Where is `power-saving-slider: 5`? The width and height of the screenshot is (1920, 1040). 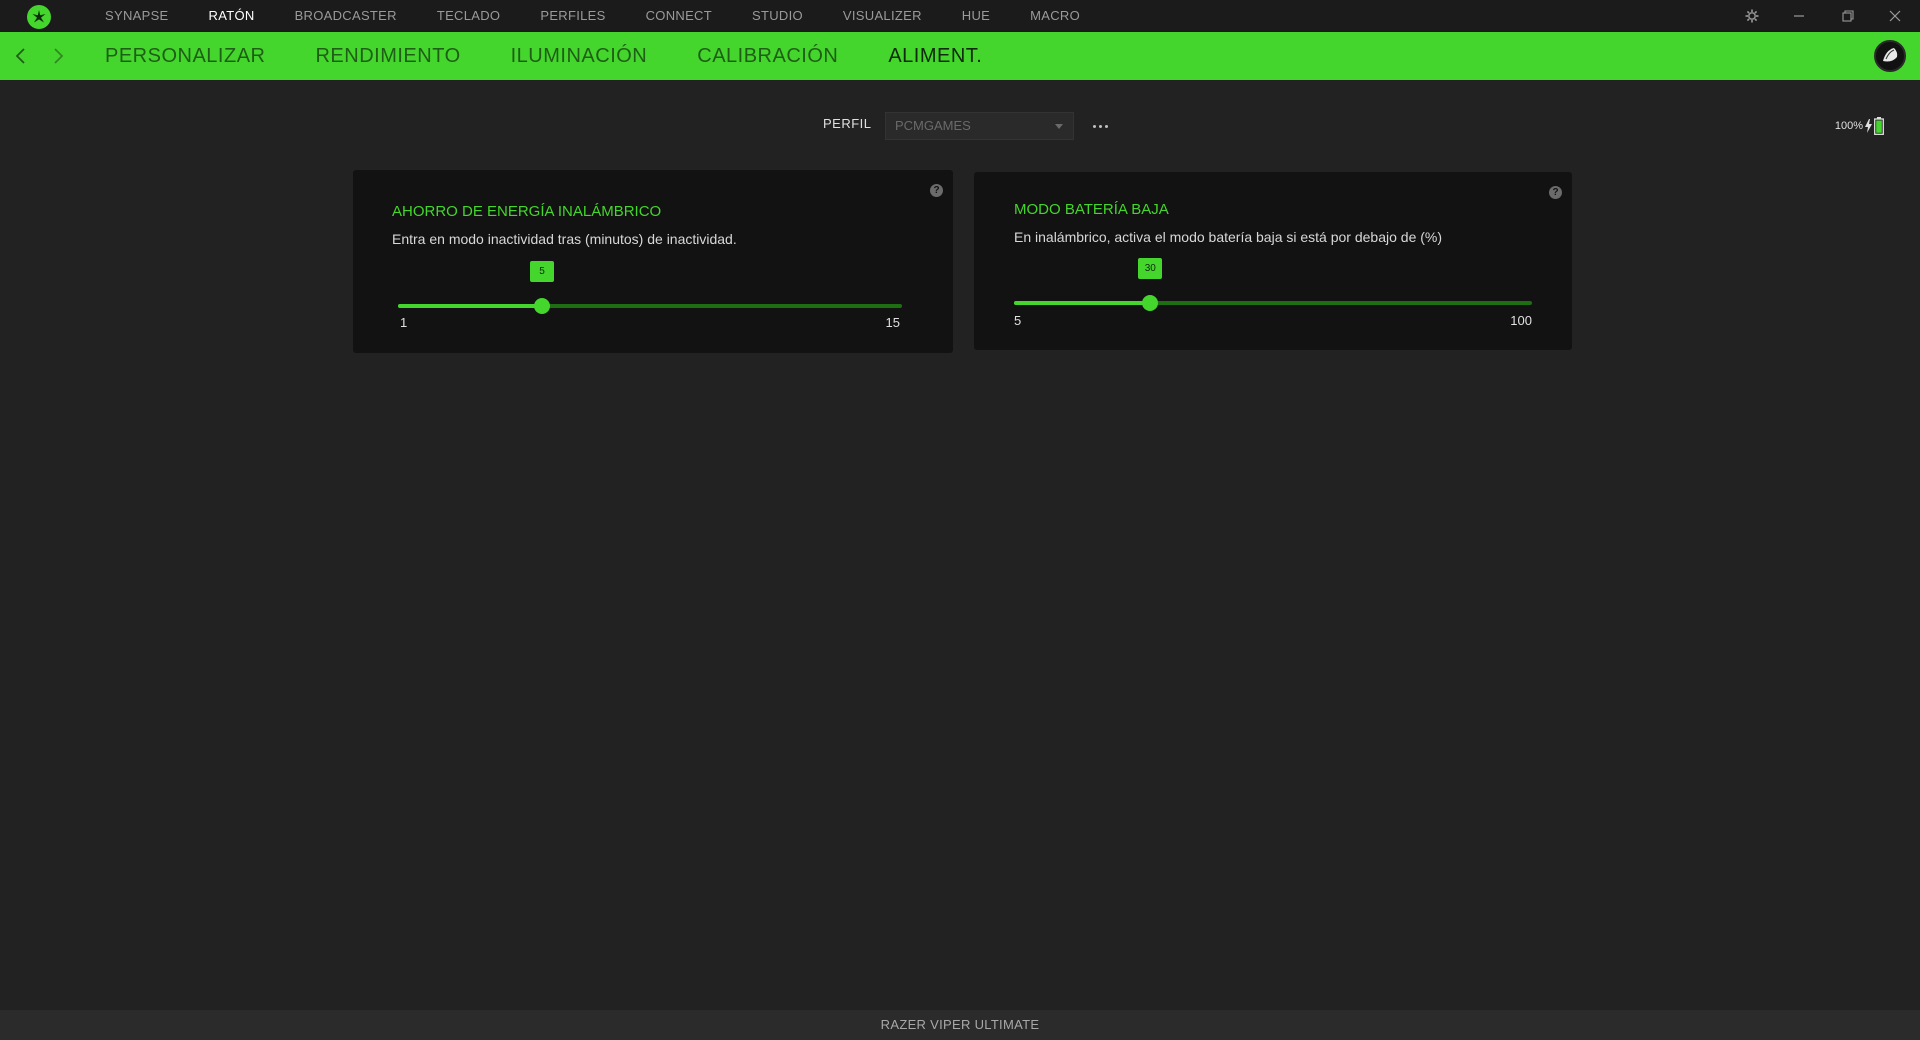
power-saving-slider: 5 is located at coordinates (650, 291).